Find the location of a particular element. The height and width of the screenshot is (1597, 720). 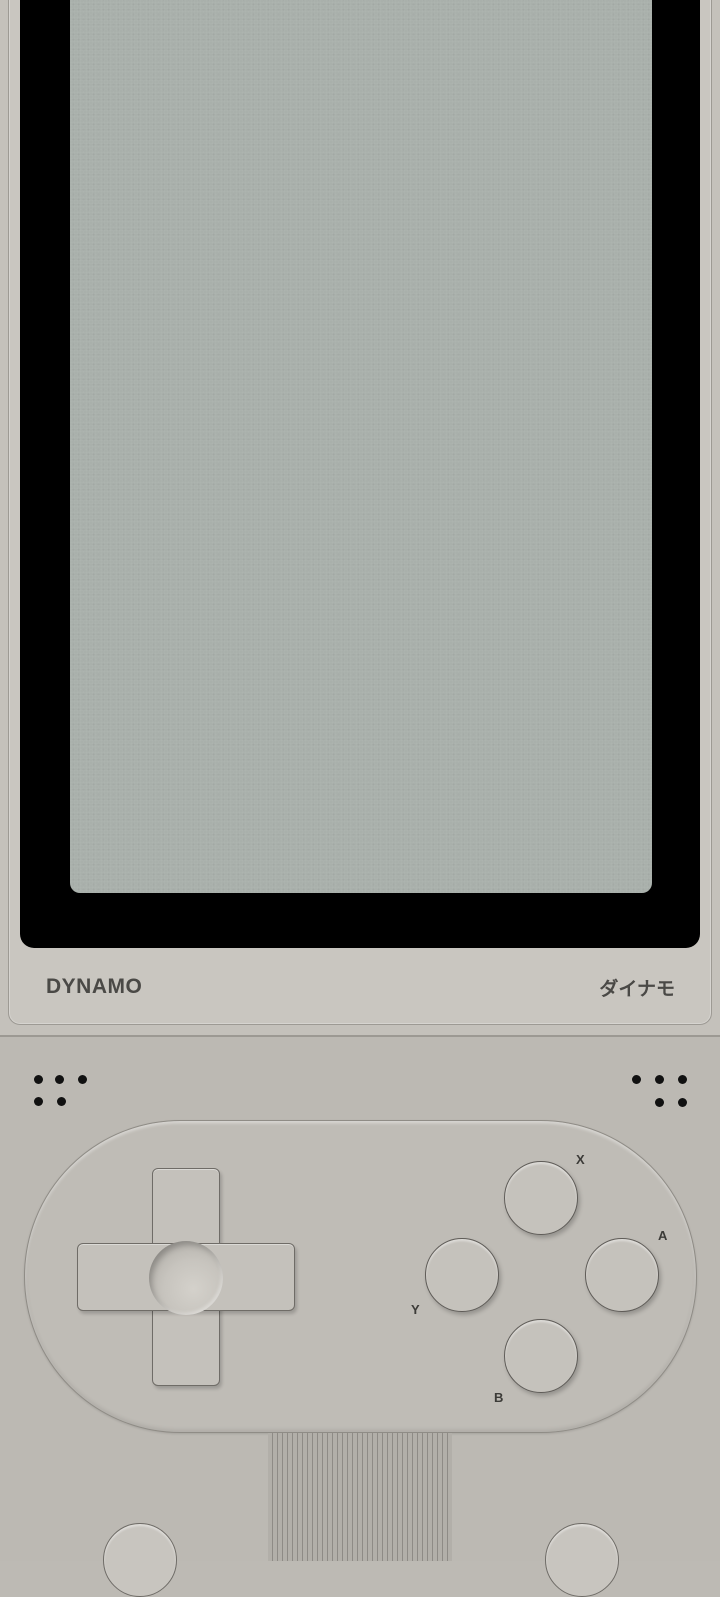

y-button-label: Y is located at coordinates (415, 1309).